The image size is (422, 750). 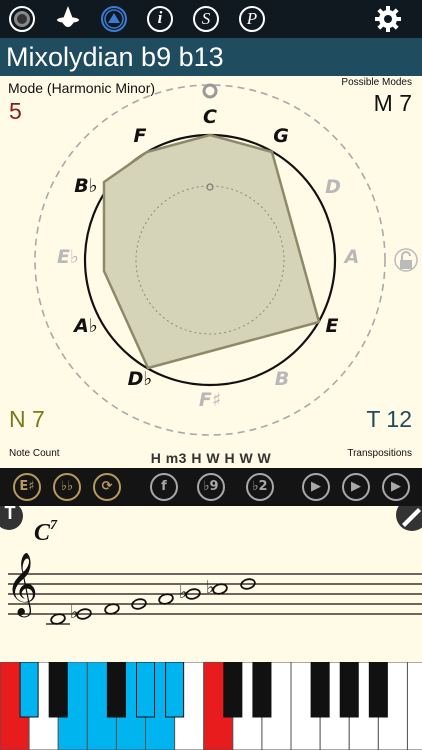 What do you see at coordinates (388, 19) in the screenshot?
I see `gear-icon` at bounding box center [388, 19].